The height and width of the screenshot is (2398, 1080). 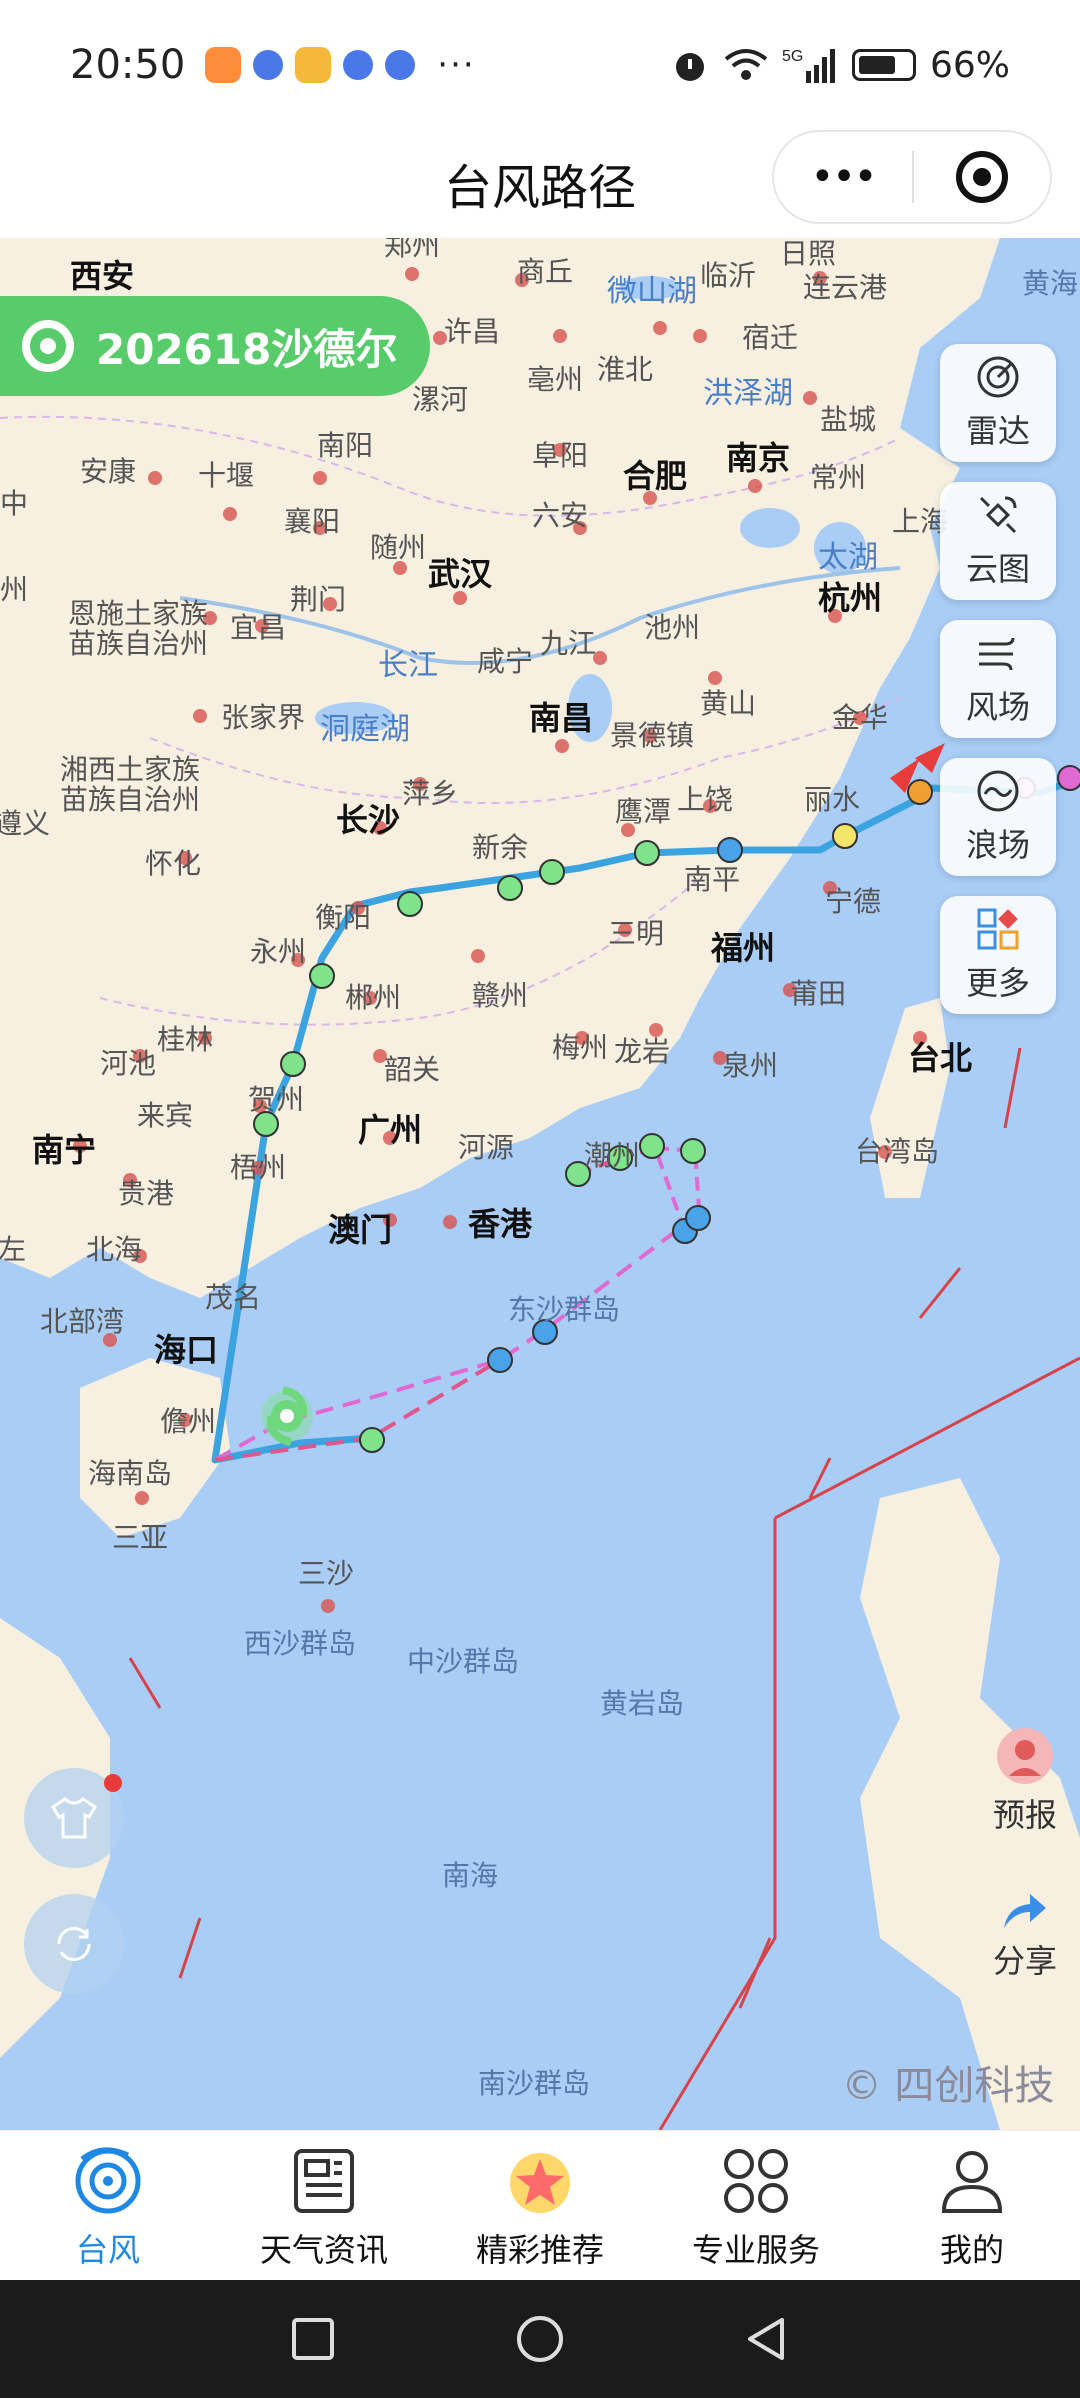 I want to click on place-label: 长江, so click(x=408, y=665).